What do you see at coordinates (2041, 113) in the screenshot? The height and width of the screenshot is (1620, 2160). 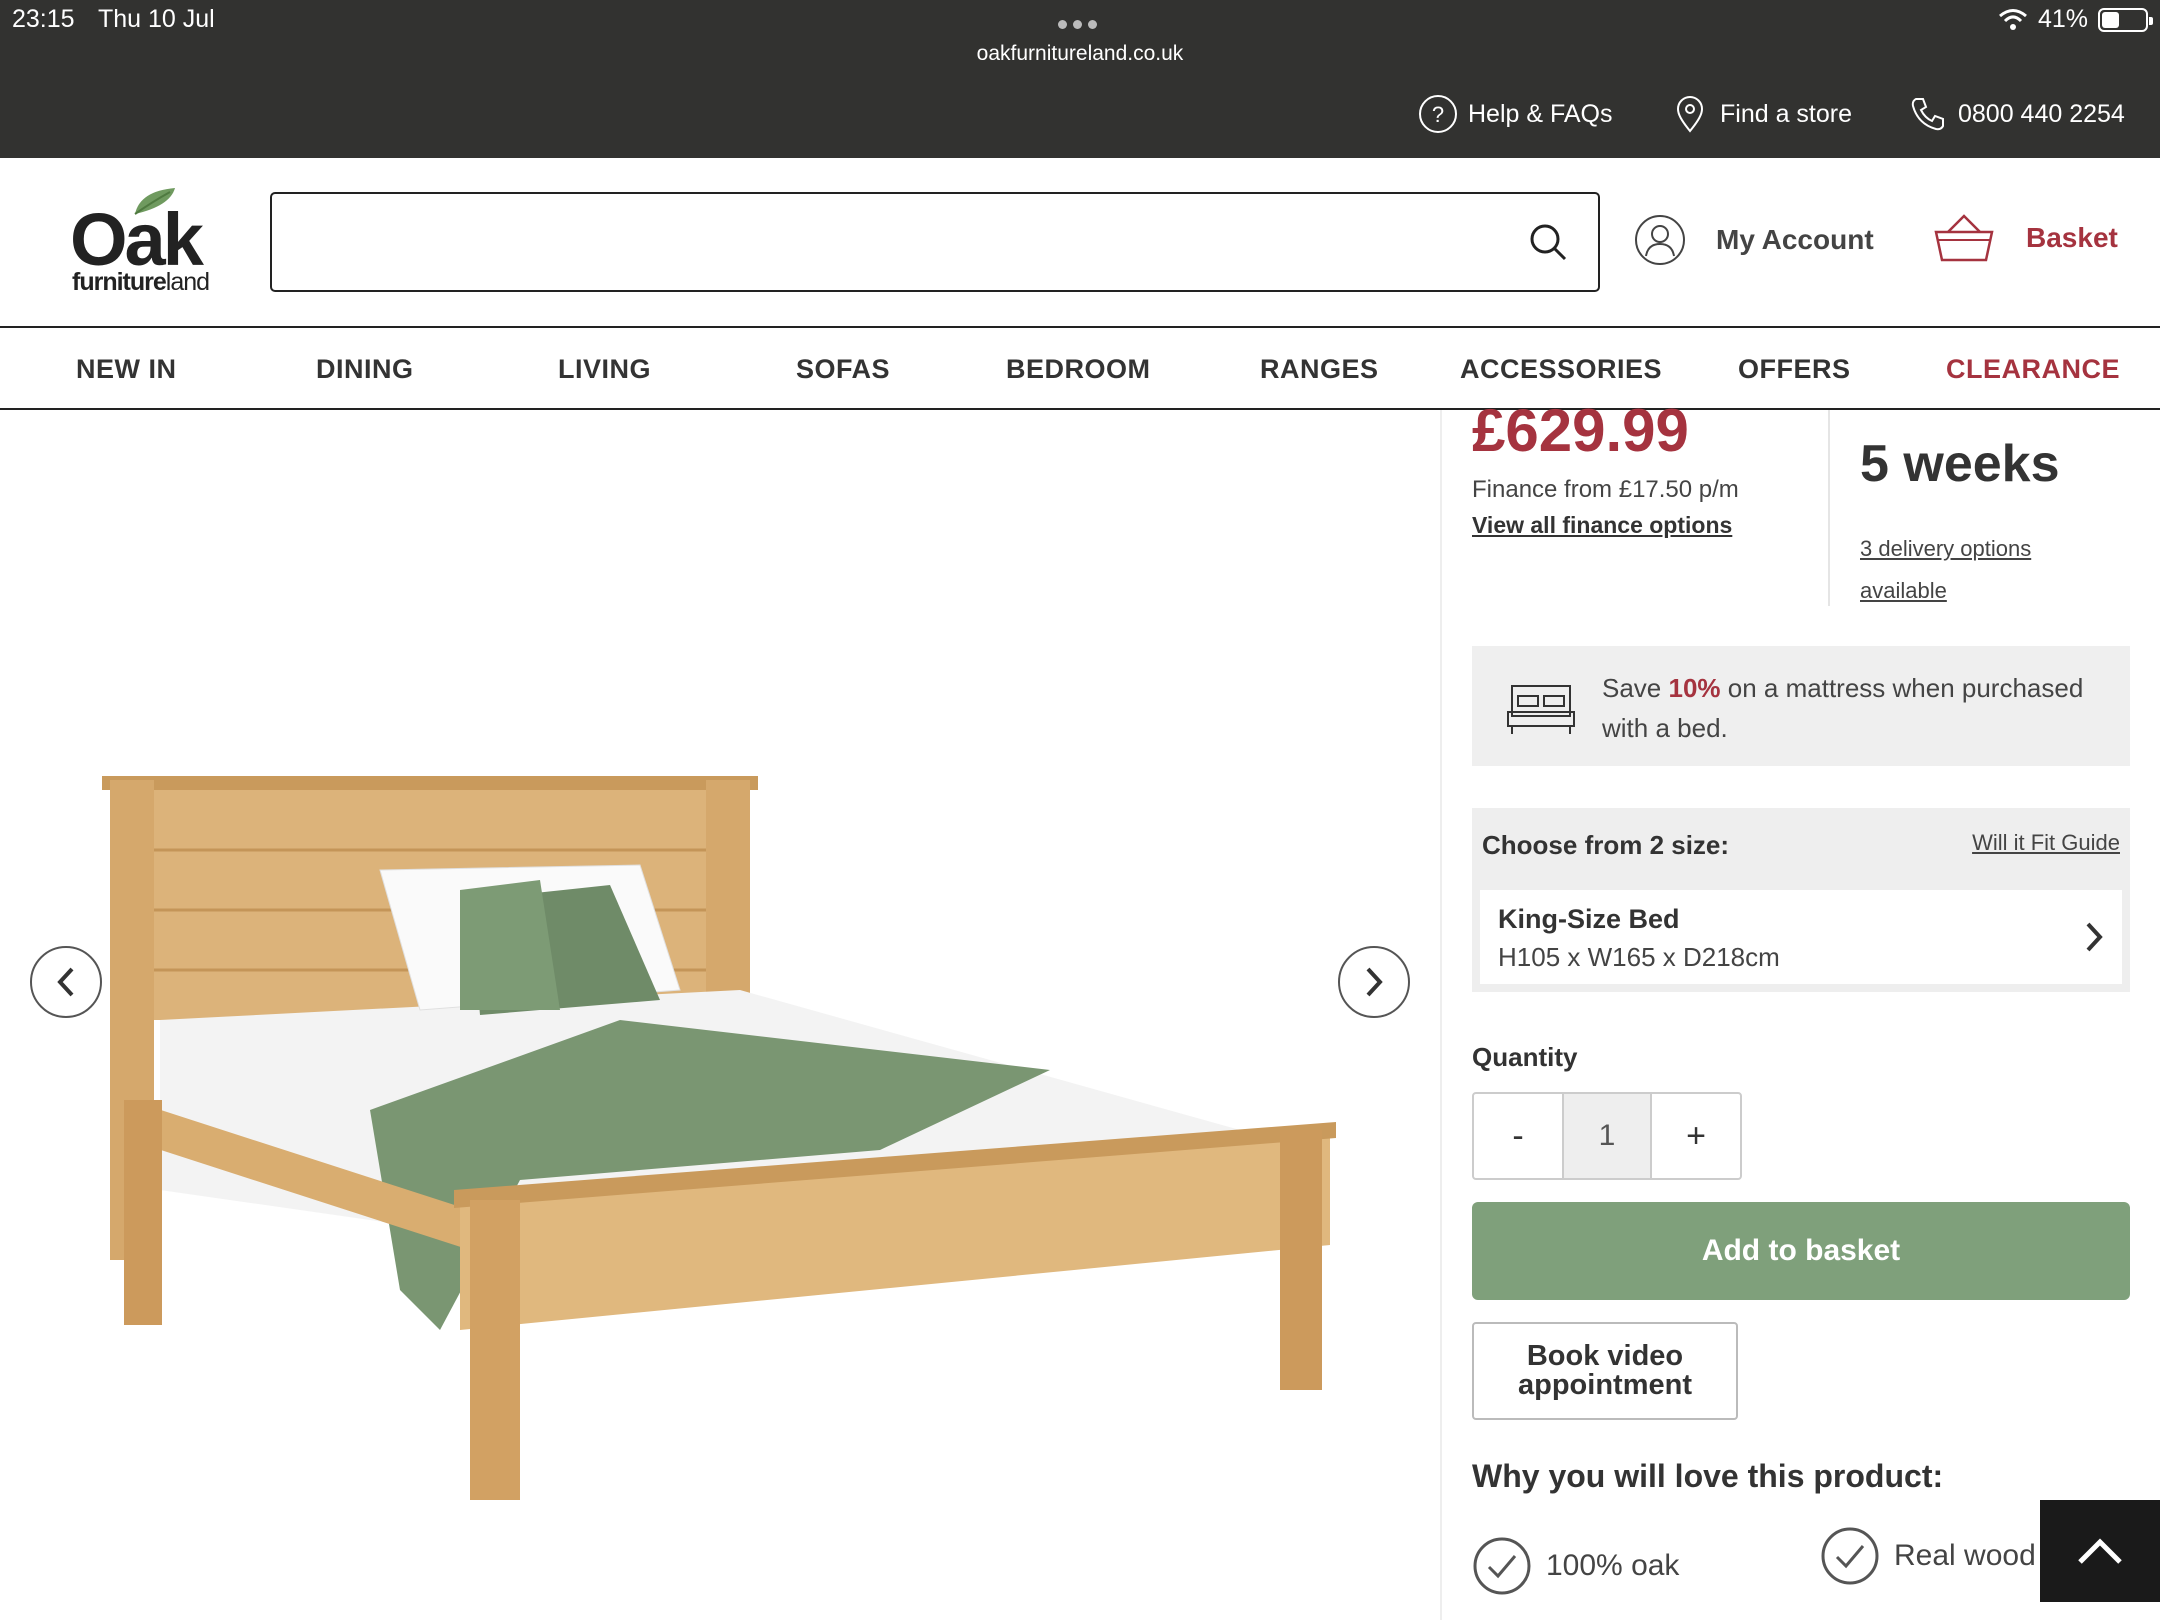 I see `phone-number: 0800 440 2254` at bounding box center [2041, 113].